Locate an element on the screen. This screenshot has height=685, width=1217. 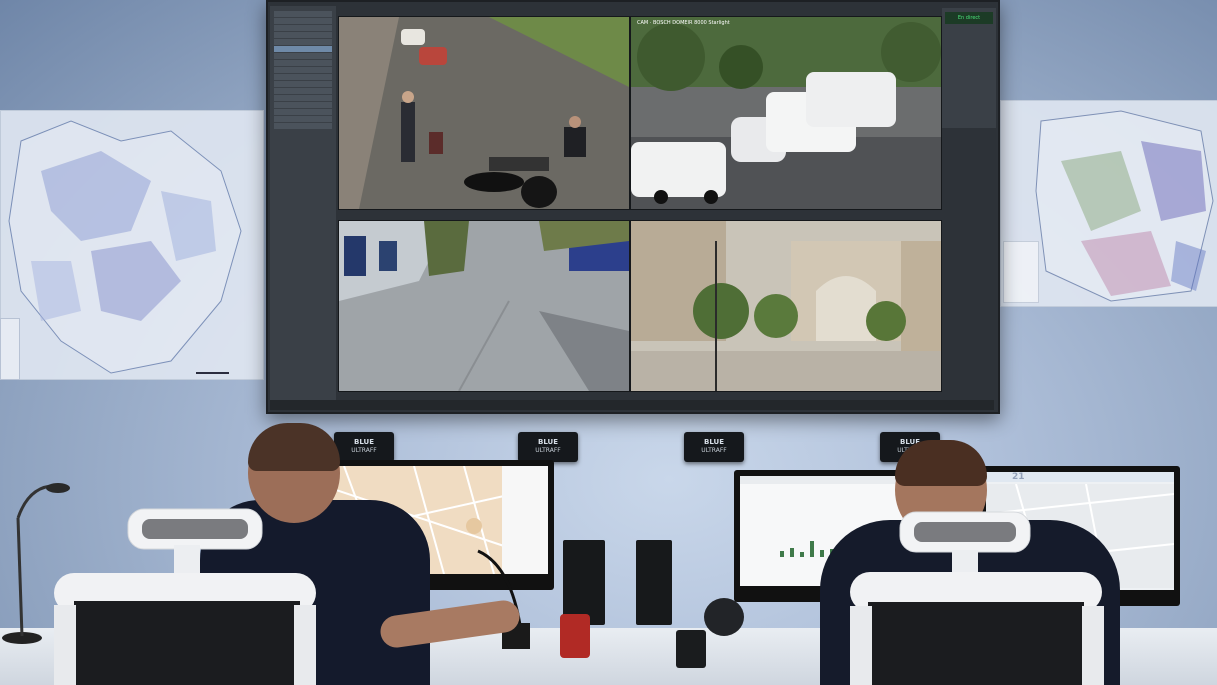
feed-2-scene is located at coordinates (786, 113).